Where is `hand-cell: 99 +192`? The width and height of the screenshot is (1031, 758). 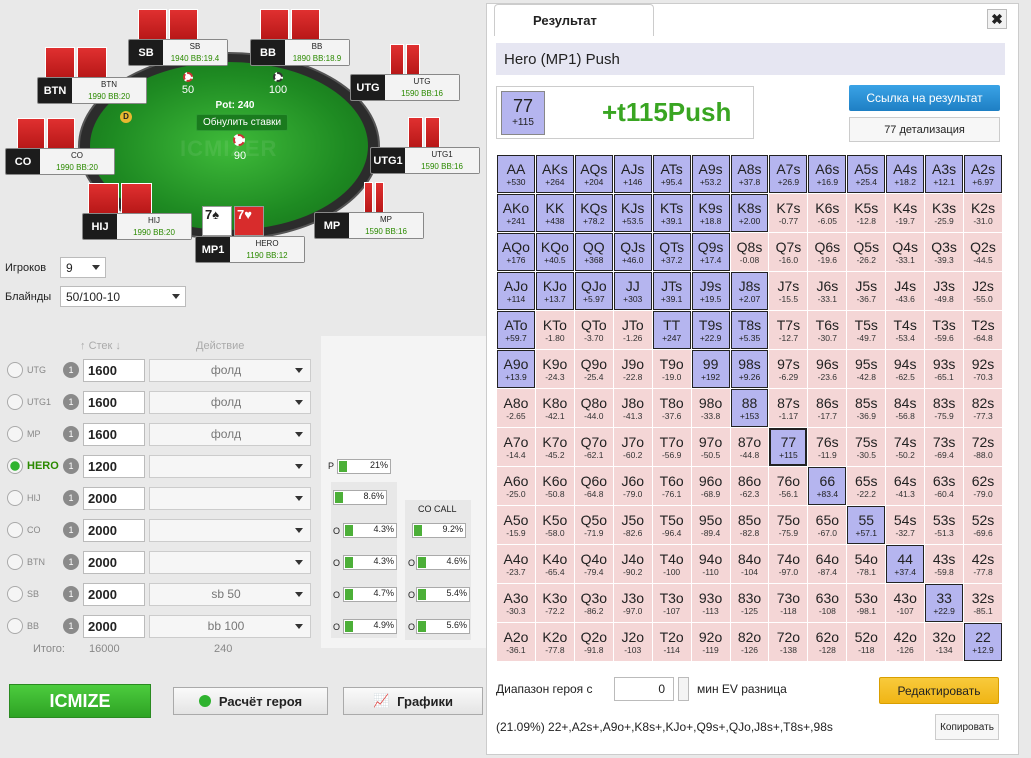
hand-cell: 99 +192 is located at coordinates (710, 369).